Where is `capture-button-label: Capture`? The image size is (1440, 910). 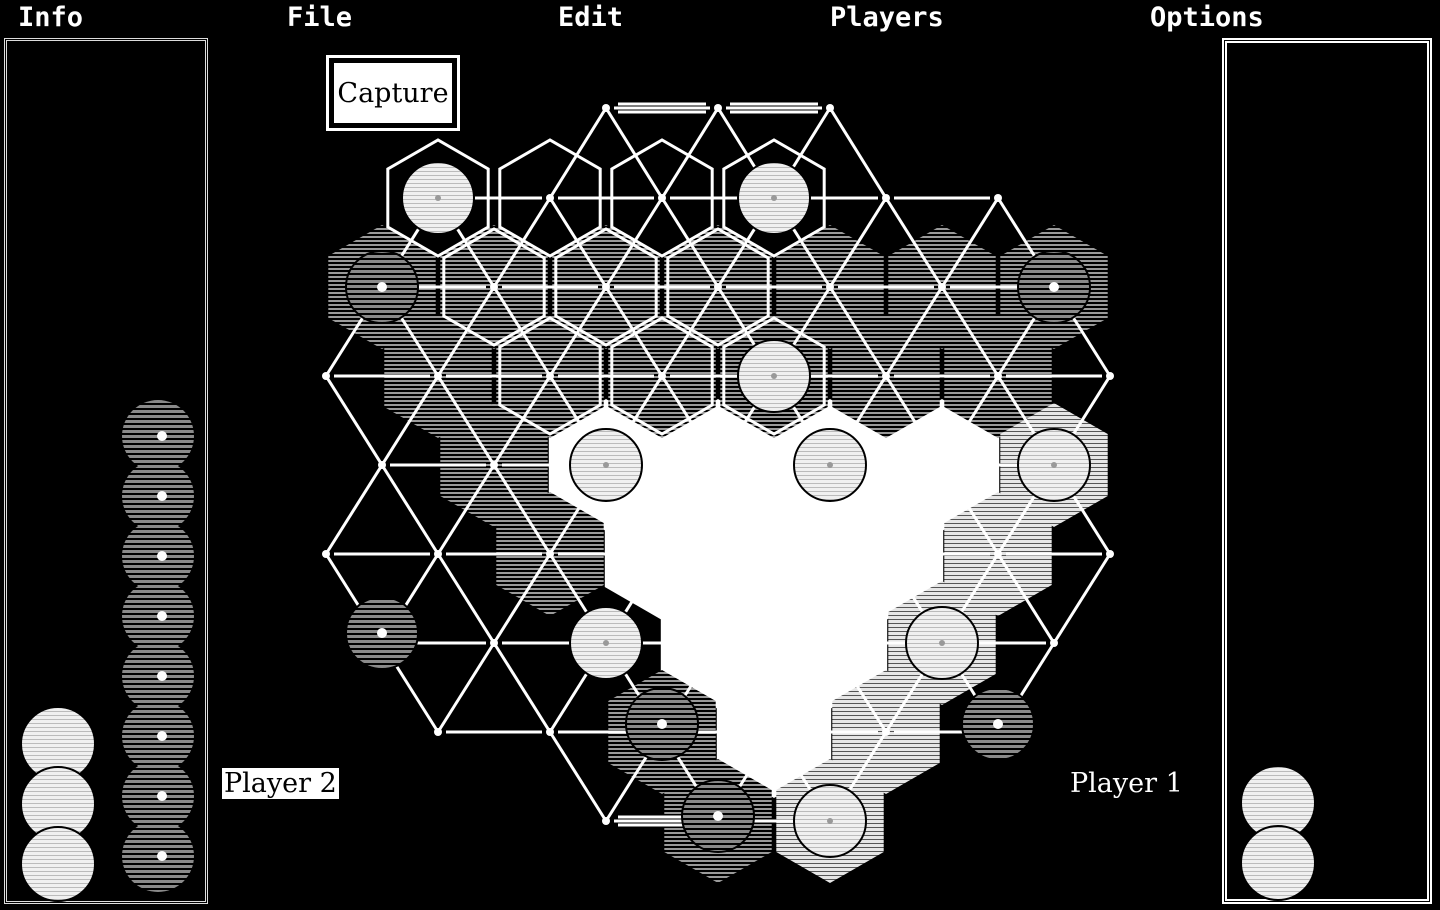
capture-button-label: Capture is located at coordinates (393, 93).